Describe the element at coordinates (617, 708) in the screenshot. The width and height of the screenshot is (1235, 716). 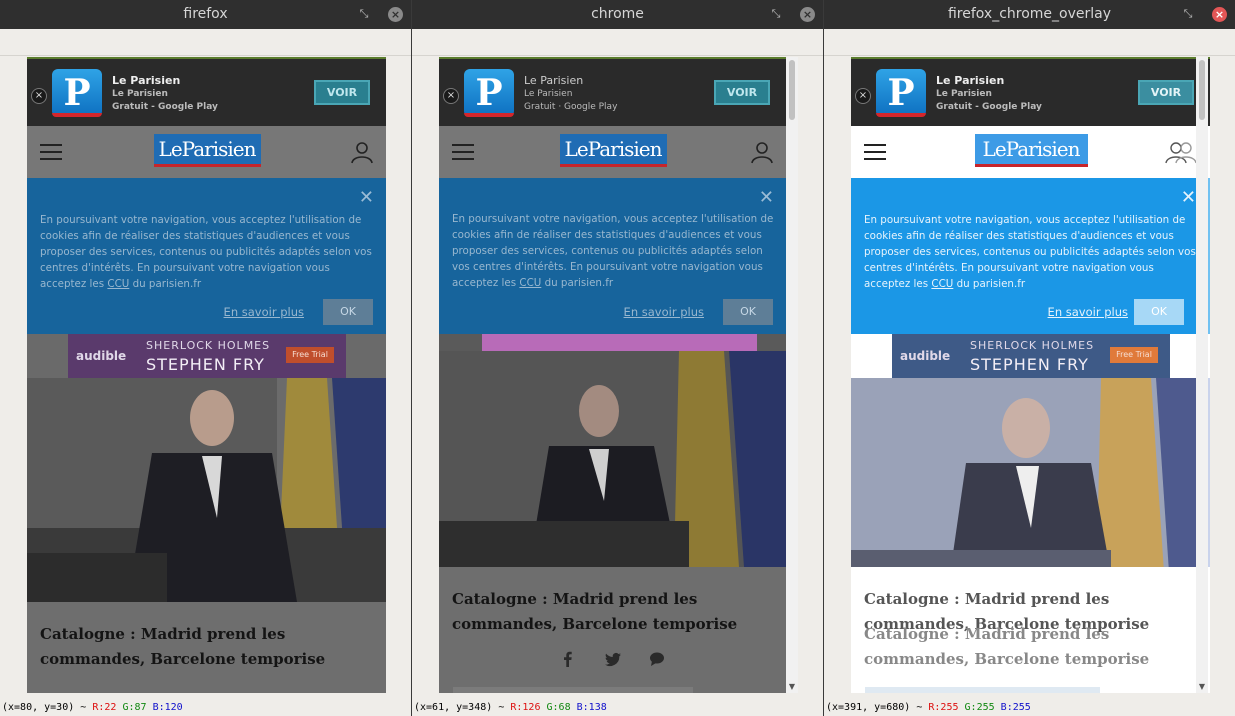
I see `status-bar: (x=61, y=348) ~ R:126 G:68 B:138` at that location.